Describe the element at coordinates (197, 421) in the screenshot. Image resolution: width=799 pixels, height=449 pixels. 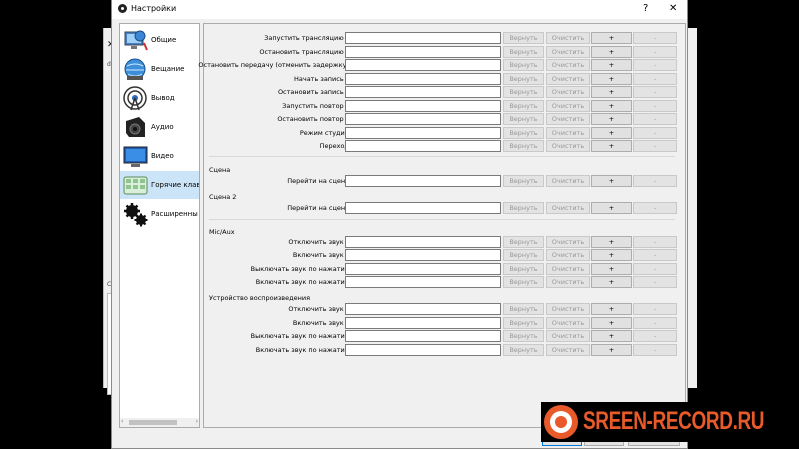
I see `scroll-right-icon: ›` at that location.